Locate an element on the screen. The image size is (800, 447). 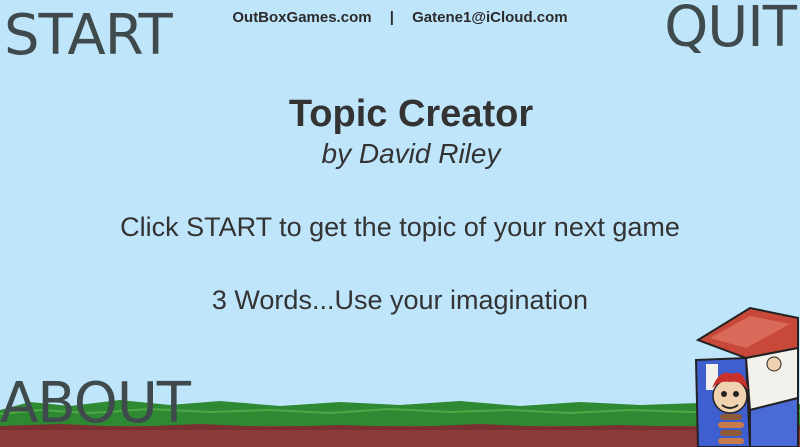
page-title: Topic Creator is located at coordinates (411, 114).